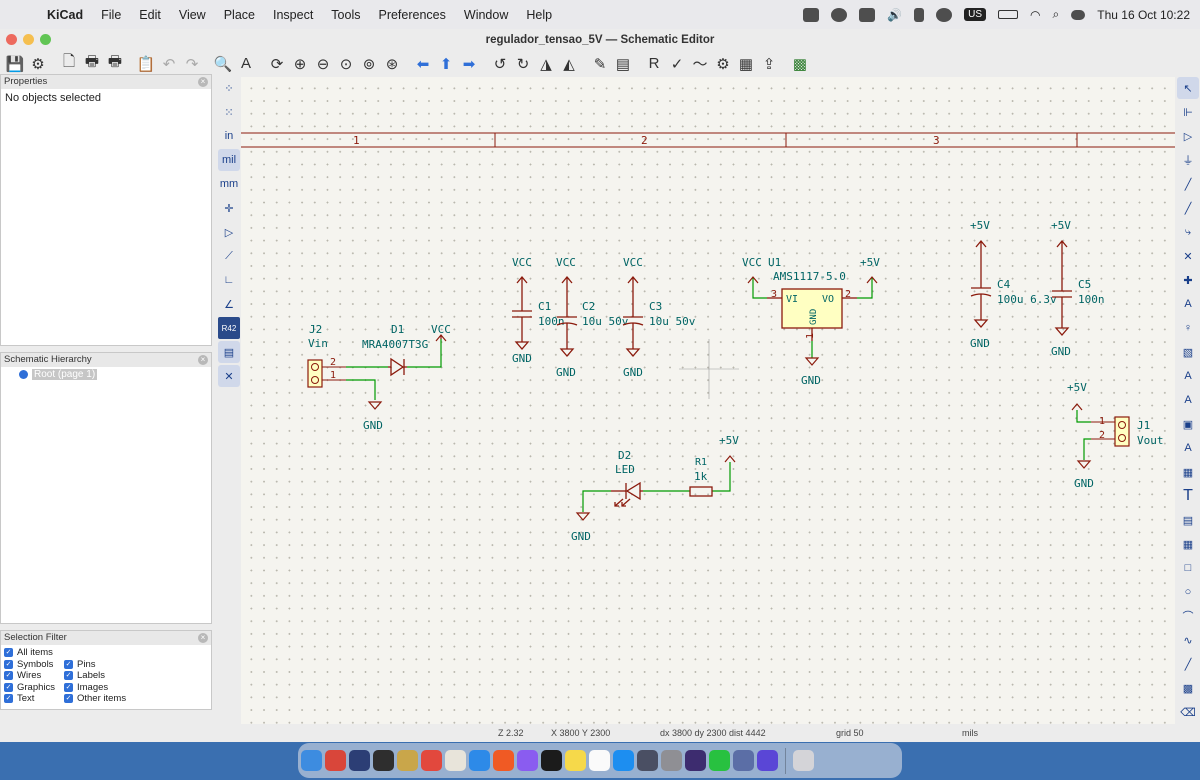 Image resolution: width=1200 pixels, height=780 pixels. Describe the element at coordinates (522, 312) in the screenshot. I see `capacitor-c1` at that location.